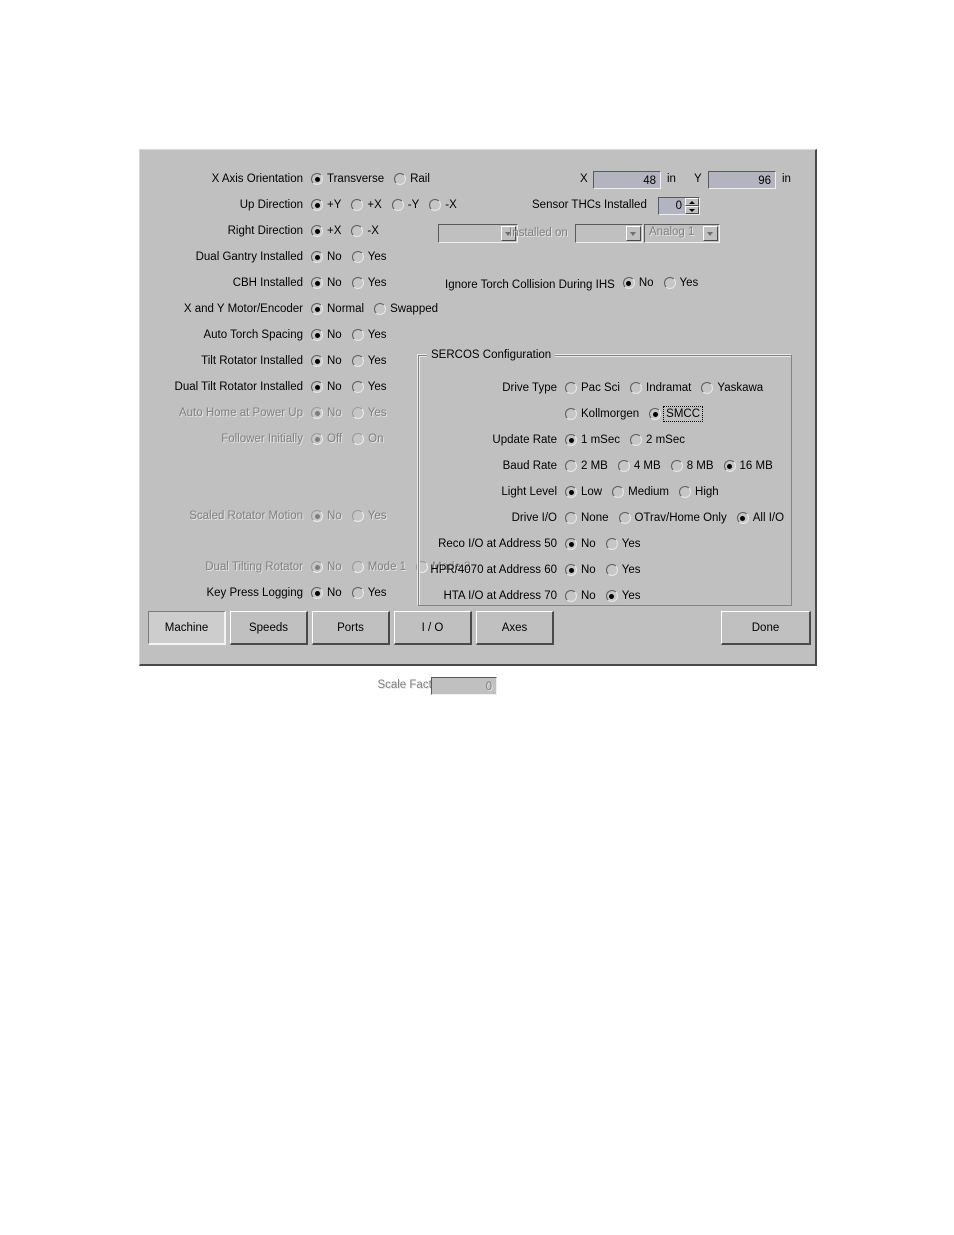  What do you see at coordinates (697, 466) in the screenshot?
I see `sercos-baud-rate-option-2: 8 MB` at bounding box center [697, 466].